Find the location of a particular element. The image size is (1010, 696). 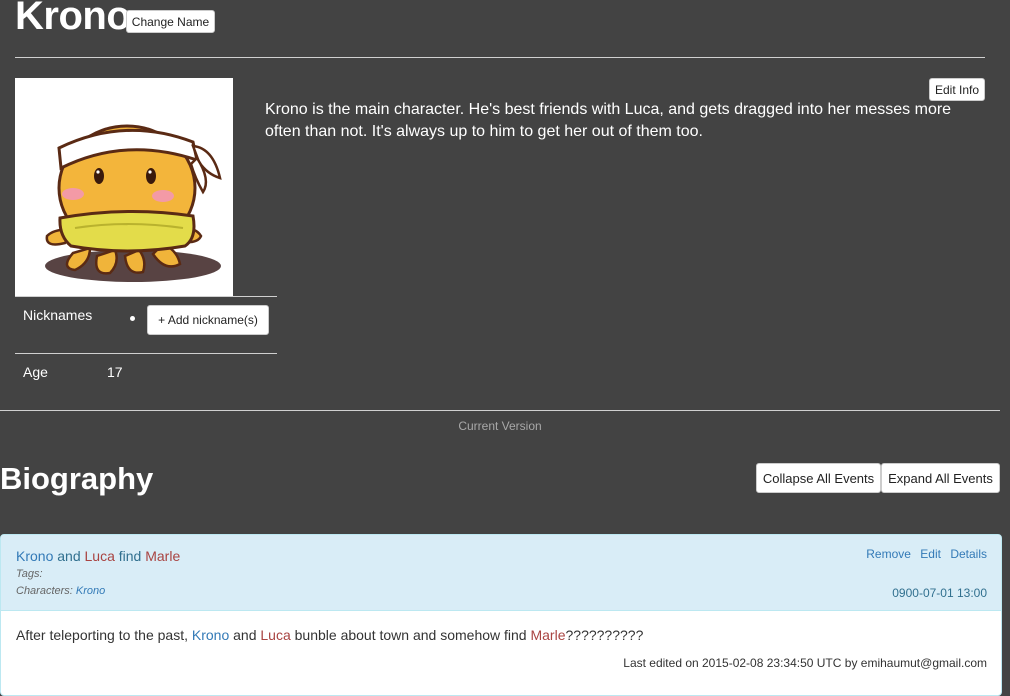

nicknames-label: Nicknames is located at coordinates (58, 315).